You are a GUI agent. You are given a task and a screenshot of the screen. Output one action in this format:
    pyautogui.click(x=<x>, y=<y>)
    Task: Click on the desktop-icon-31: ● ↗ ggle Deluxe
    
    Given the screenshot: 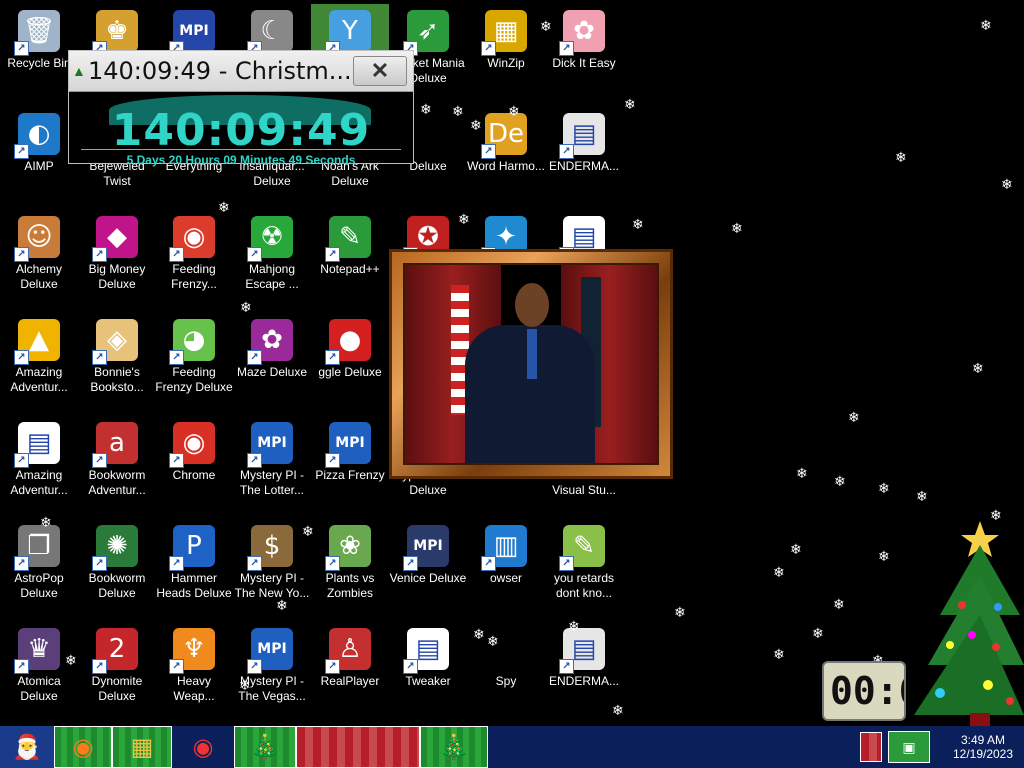 What is the action you would take?
    pyautogui.click(x=350, y=363)
    